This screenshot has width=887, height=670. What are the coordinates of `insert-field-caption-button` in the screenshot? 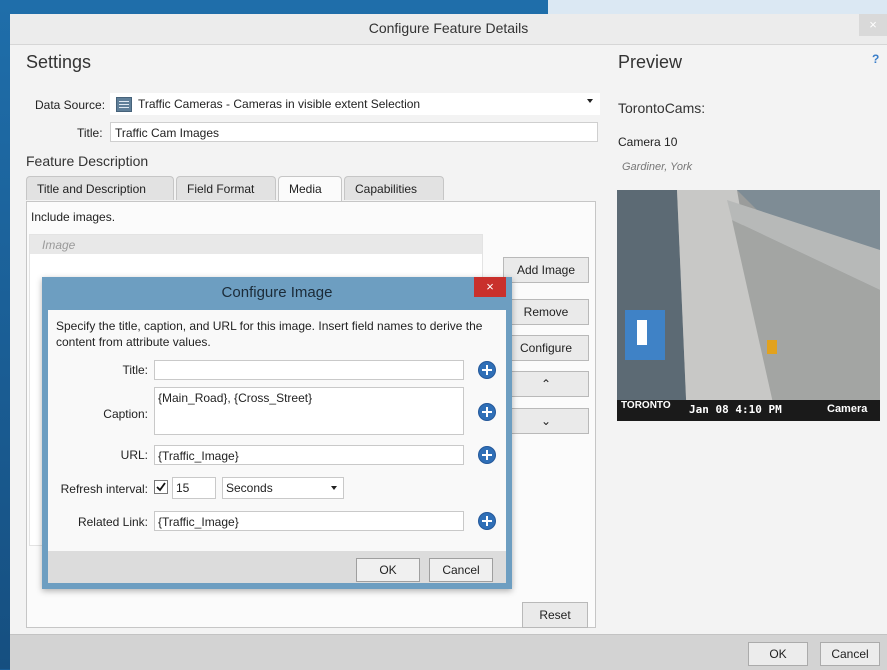 It's located at (487, 412).